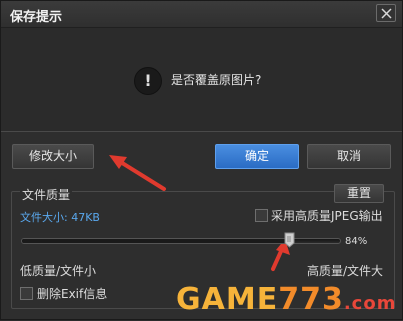 The height and width of the screenshot is (321, 403). What do you see at coordinates (327, 216) in the screenshot?
I see `high-quality-jpeg-label: 采用高质量JPEG输出` at bounding box center [327, 216].